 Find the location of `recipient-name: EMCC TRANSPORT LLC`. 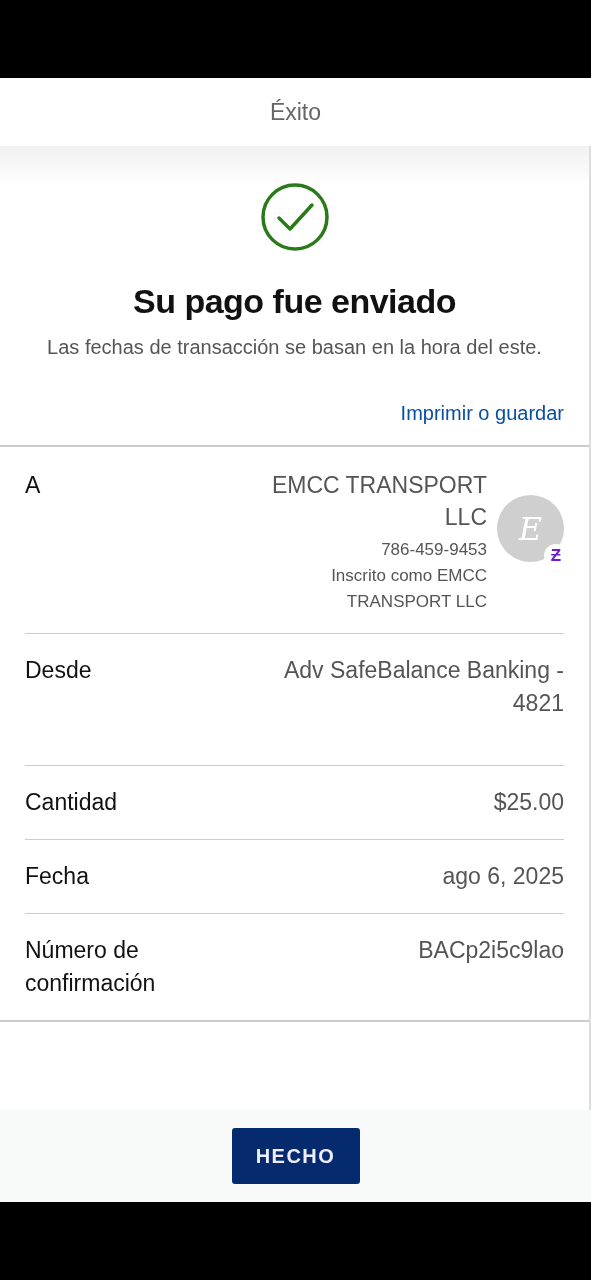

recipient-name: EMCC TRANSPORT LLC is located at coordinates (378, 501).